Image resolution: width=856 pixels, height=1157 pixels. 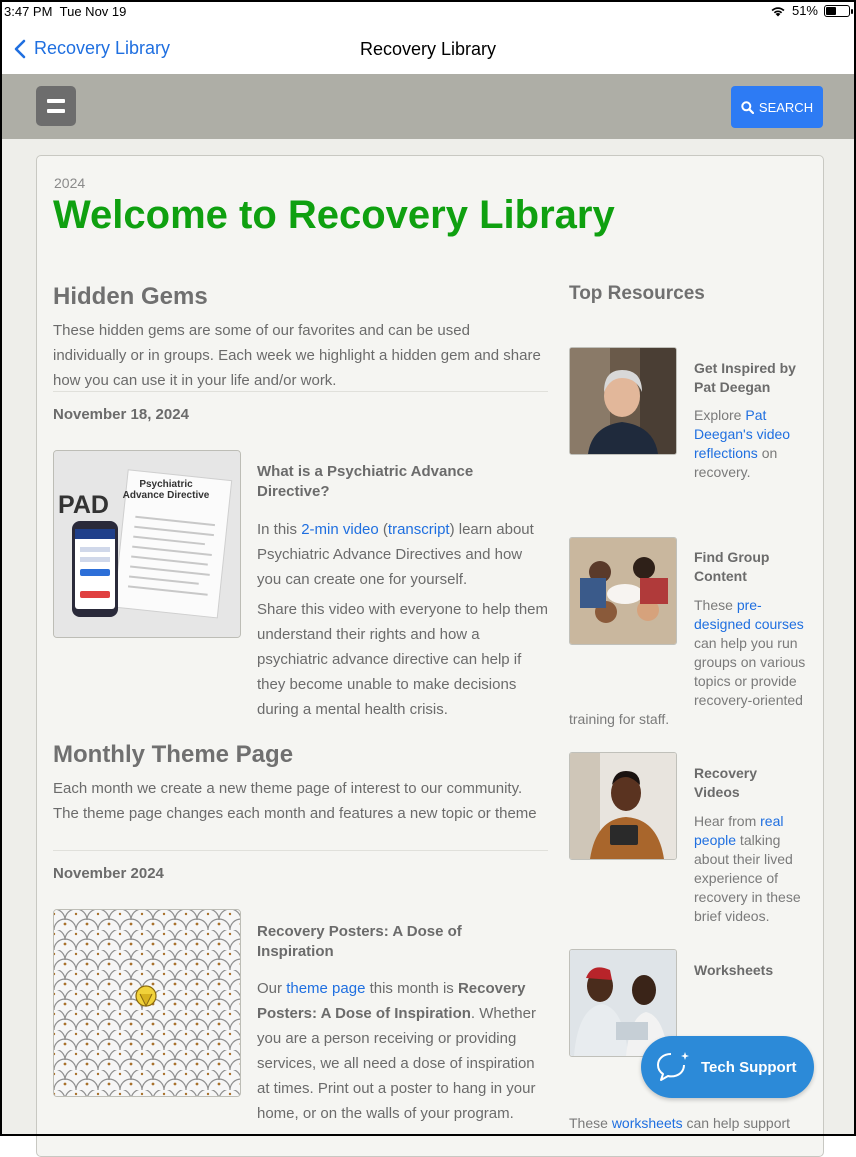 I want to click on resource-title-pat-deegan: Get Inspired by Pat Deegan, so click(x=750, y=378).